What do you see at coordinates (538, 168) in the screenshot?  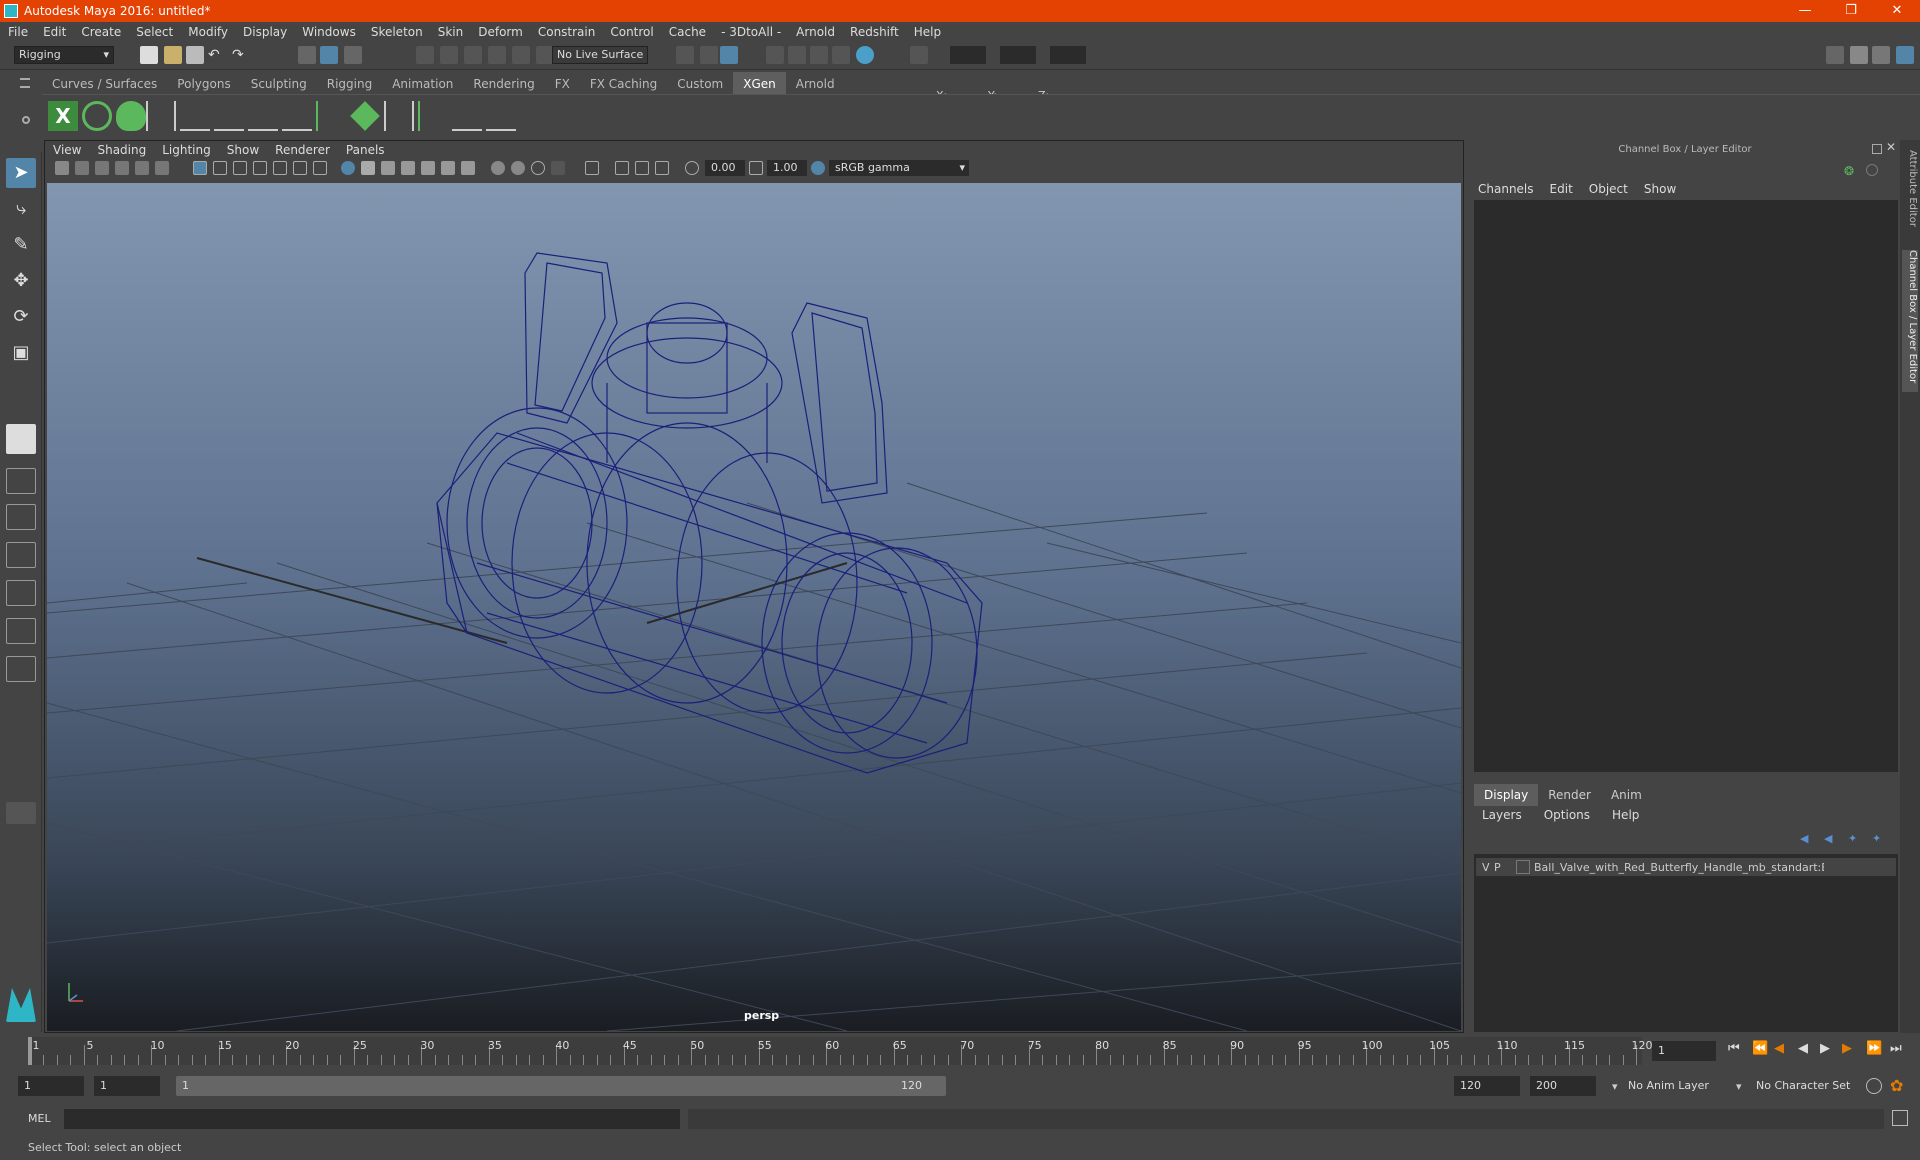 I see `motion-blur-icon` at bounding box center [538, 168].